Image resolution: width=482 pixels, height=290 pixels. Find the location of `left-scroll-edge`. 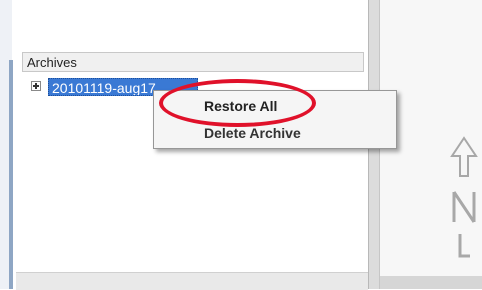

left-scroll-edge is located at coordinates (11, 174).